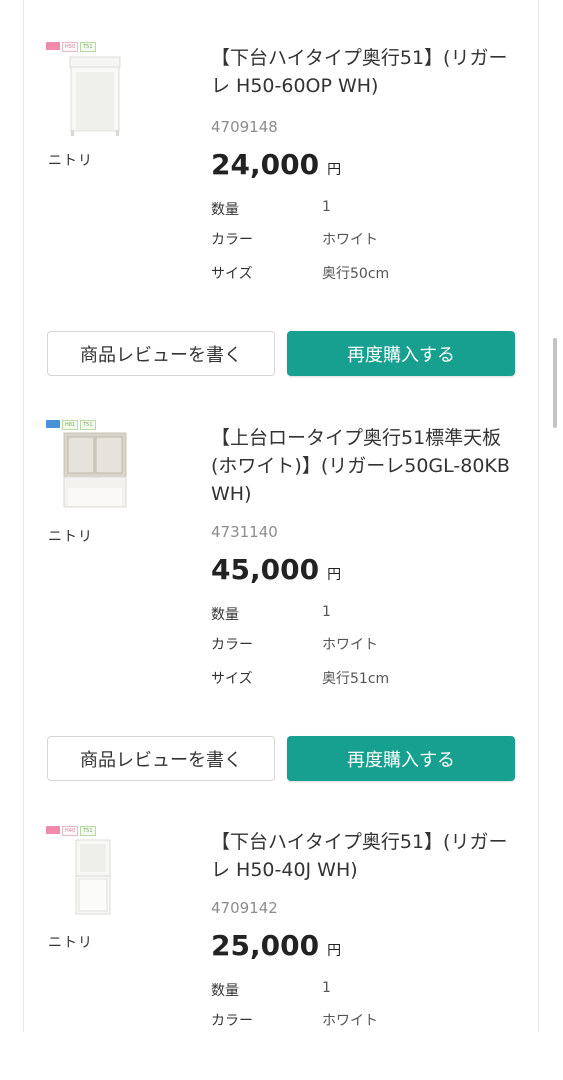  Describe the element at coordinates (265, 164) in the screenshot. I see `price-value: 24,000` at that location.